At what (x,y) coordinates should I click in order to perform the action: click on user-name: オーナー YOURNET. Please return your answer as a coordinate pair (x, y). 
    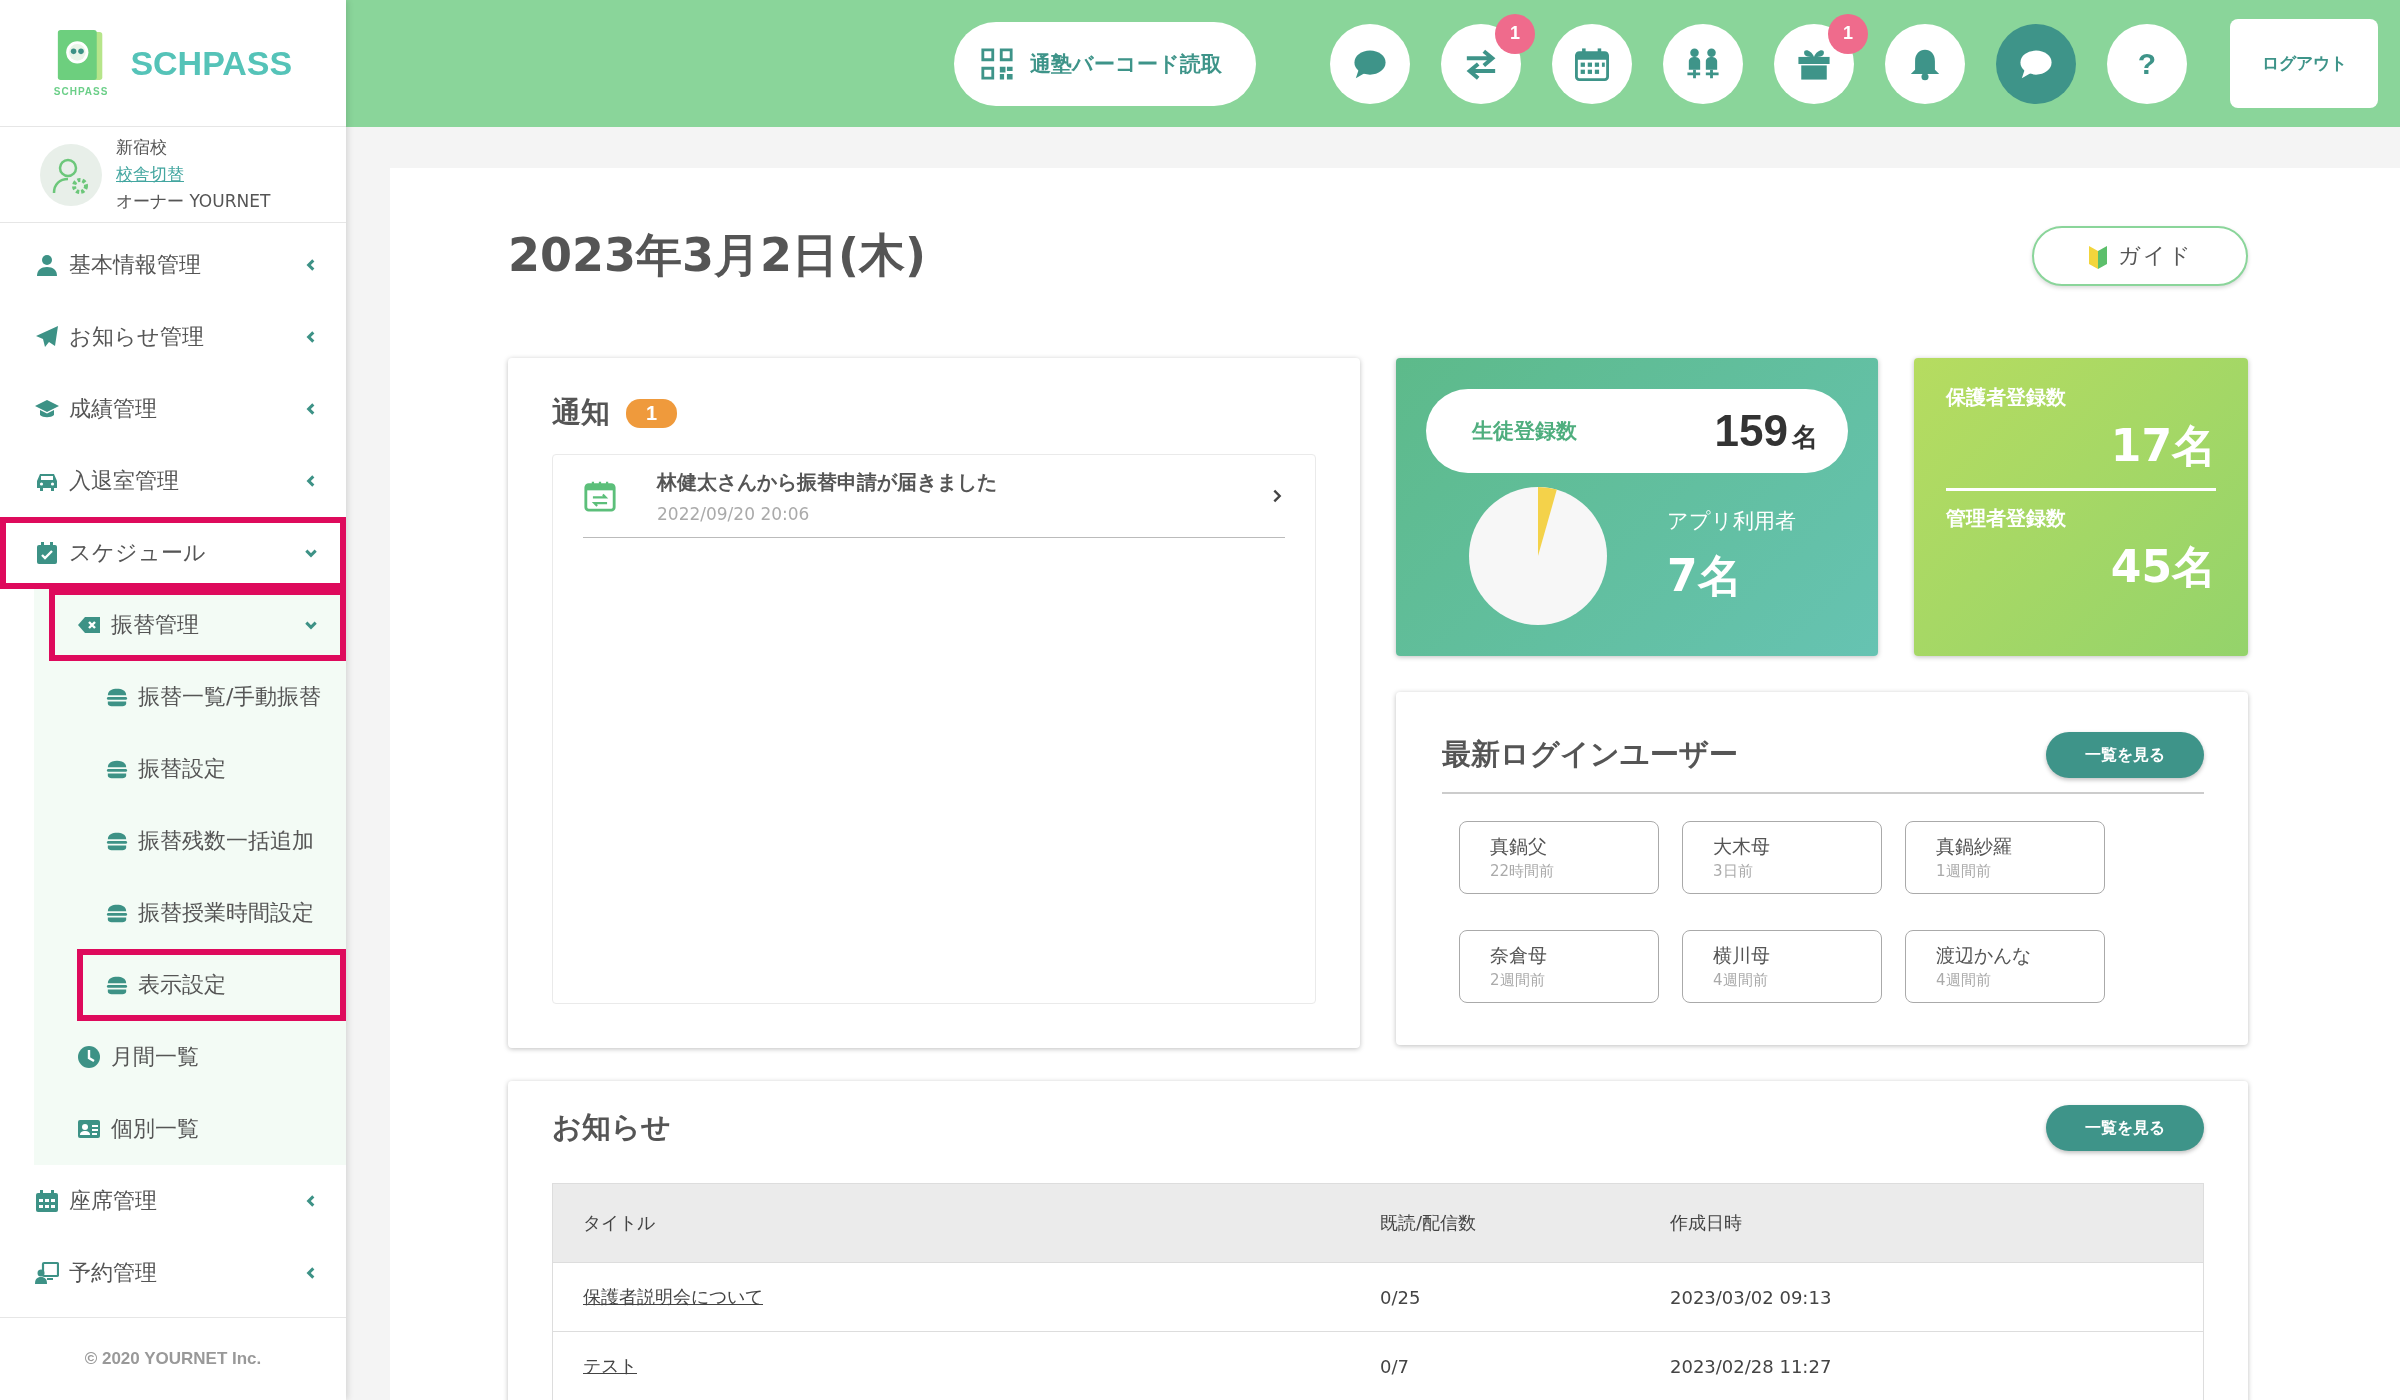
    Looking at the image, I should click on (193, 201).